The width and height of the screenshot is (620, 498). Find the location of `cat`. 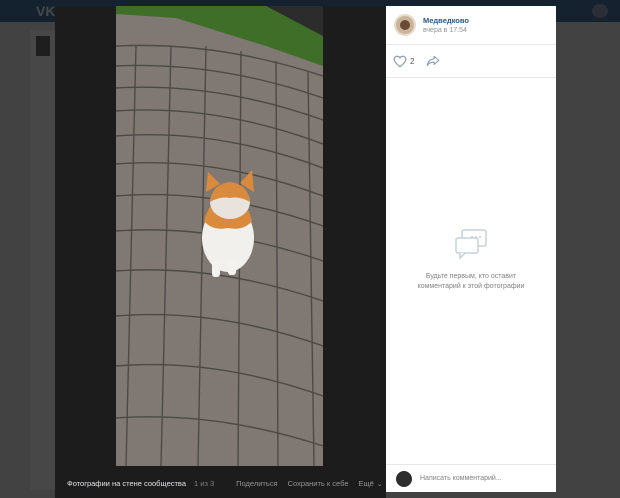

cat is located at coordinates (228, 223).